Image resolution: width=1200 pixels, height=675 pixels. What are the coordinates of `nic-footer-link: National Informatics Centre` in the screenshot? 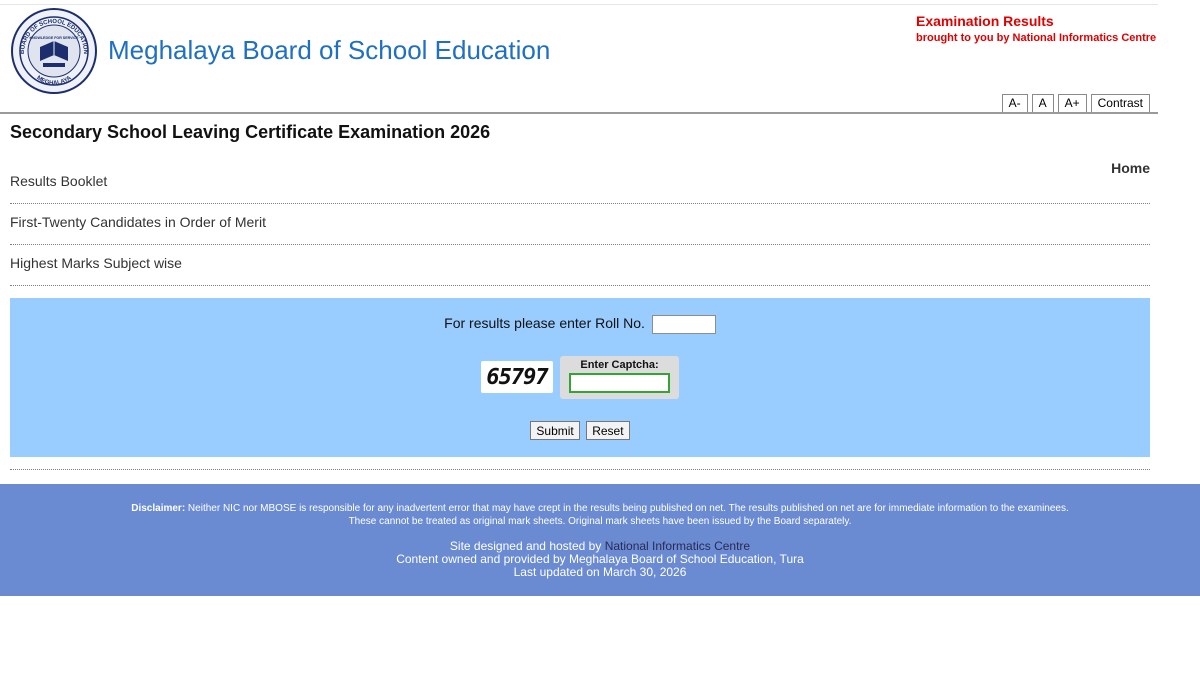 It's located at (677, 546).